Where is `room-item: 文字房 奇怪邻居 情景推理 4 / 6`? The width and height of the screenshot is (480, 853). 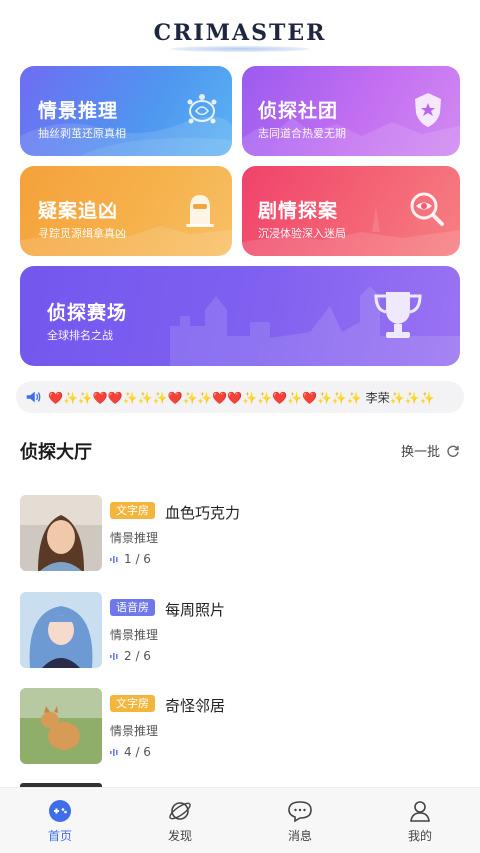 room-item: 文字房 奇怪邻居 情景推理 4 / 6 is located at coordinates (240, 726).